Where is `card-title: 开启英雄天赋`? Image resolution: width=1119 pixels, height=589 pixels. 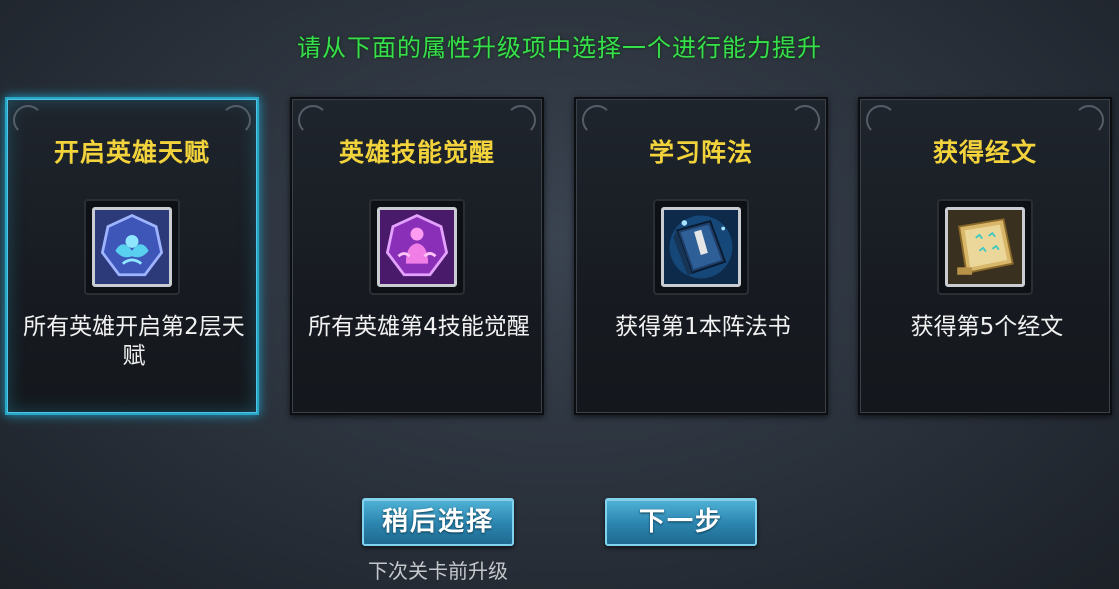 card-title: 开启英雄天赋 is located at coordinates (131, 152).